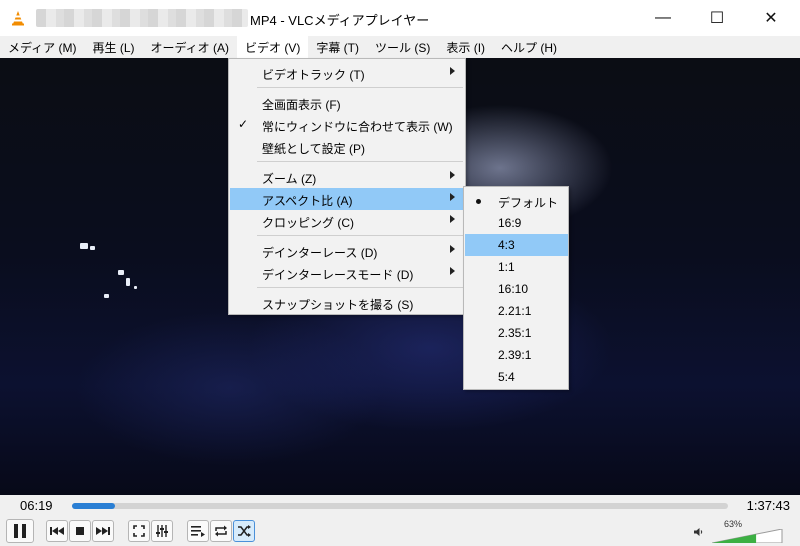  I want to click on menu-fit-window: ✓ 常にウィンドウに合わせて表示 (W), so click(347, 125).